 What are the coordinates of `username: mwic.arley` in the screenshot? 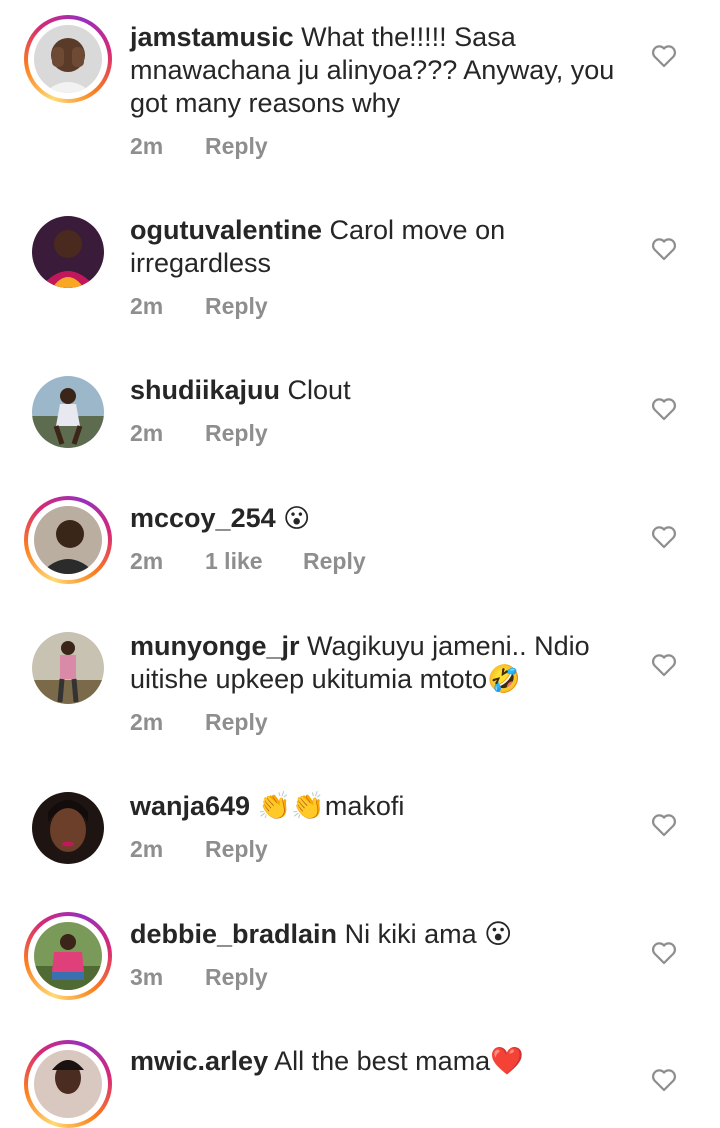 It's located at (199, 1061).